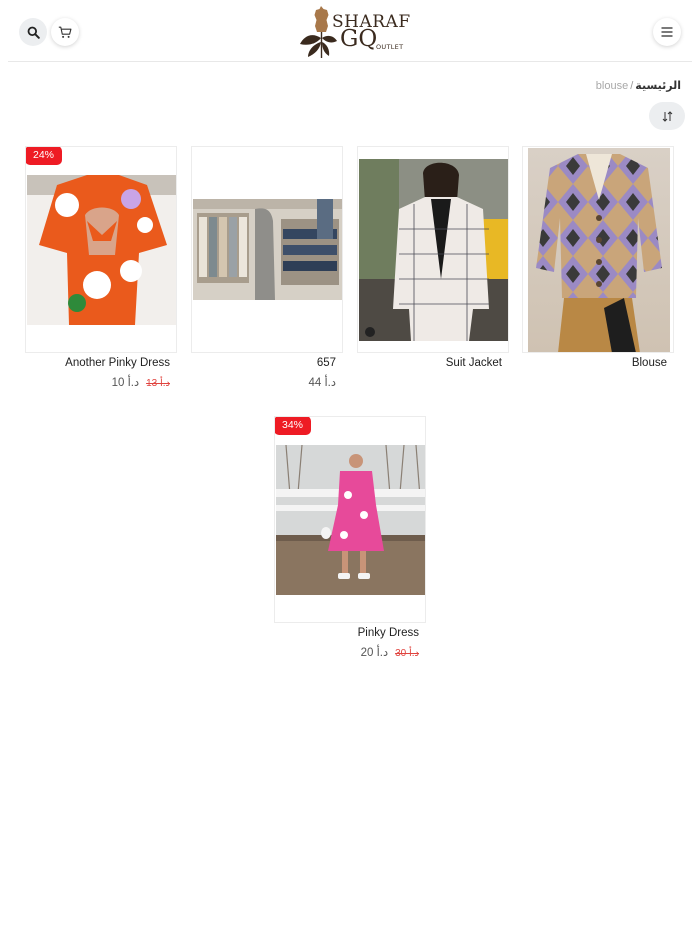 The image size is (700, 934). What do you see at coordinates (390, 652) in the screenshot?
I see `product-price-group: 20 د.أ 30 د.أ` at bounding box center [390, 652].